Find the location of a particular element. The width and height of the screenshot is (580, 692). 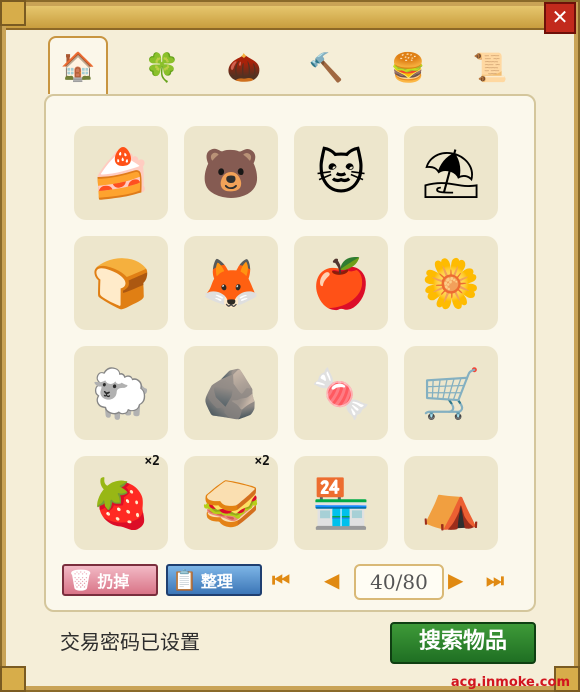

trade-password-status: 交易密码已设置 is located at coordinates (130, 642).